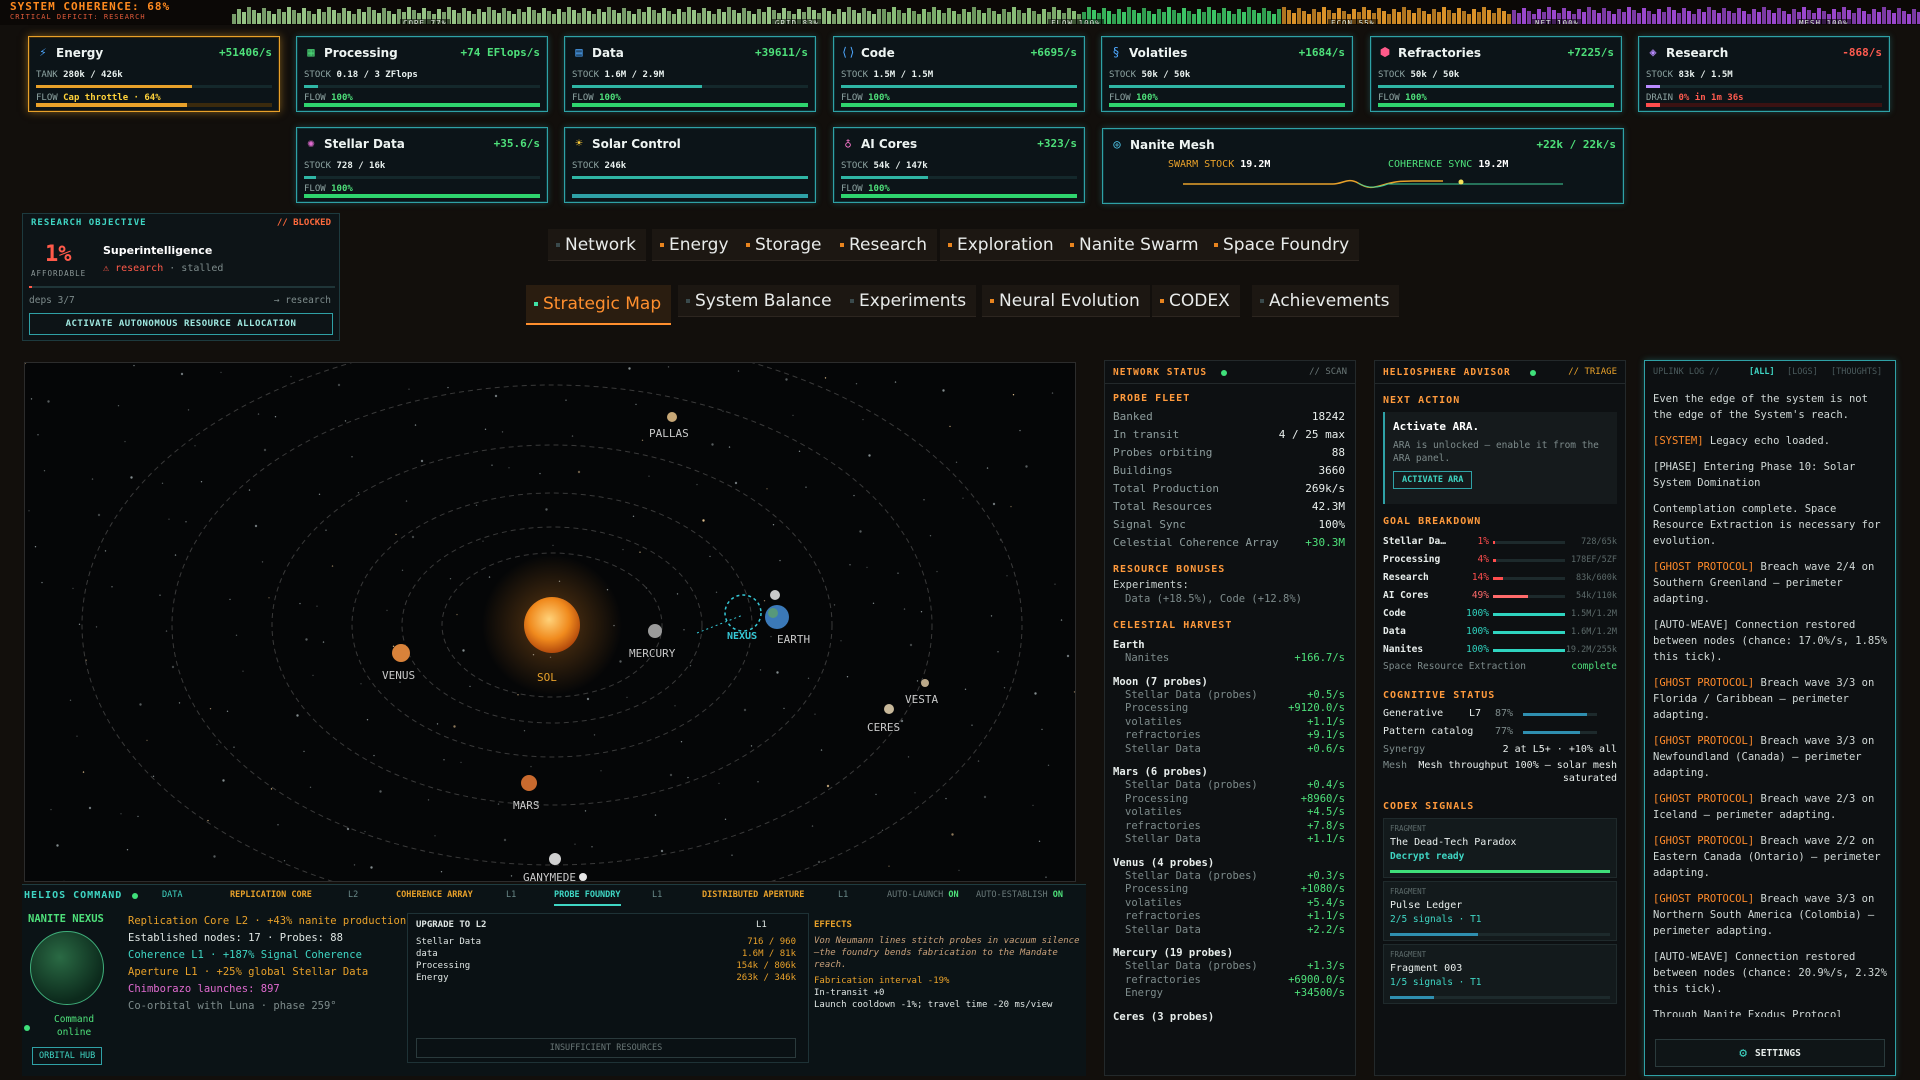 The image size is (1920, 1080). Describe the element at coordinates (106, 268) in the screenshot. I see `warning-icon: ⚠` at that location.